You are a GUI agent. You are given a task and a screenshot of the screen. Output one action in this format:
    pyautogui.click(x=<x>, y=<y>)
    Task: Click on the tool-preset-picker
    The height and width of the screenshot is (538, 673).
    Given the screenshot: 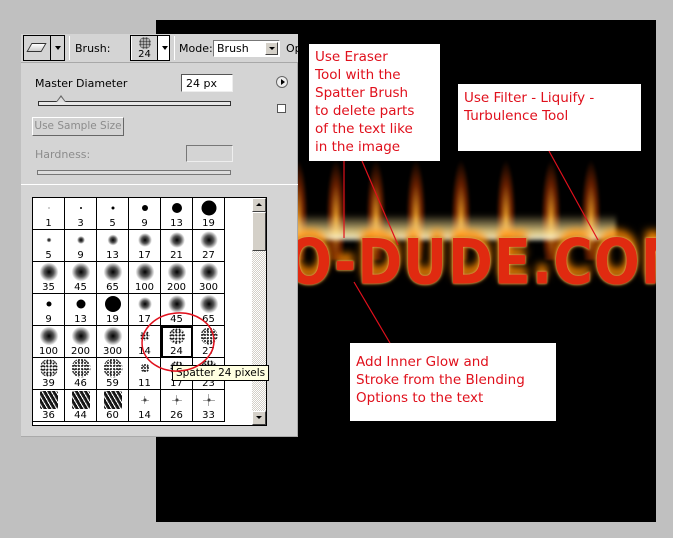 What is the action you would take?
    pyautogui.click(x=44, y=48)
    